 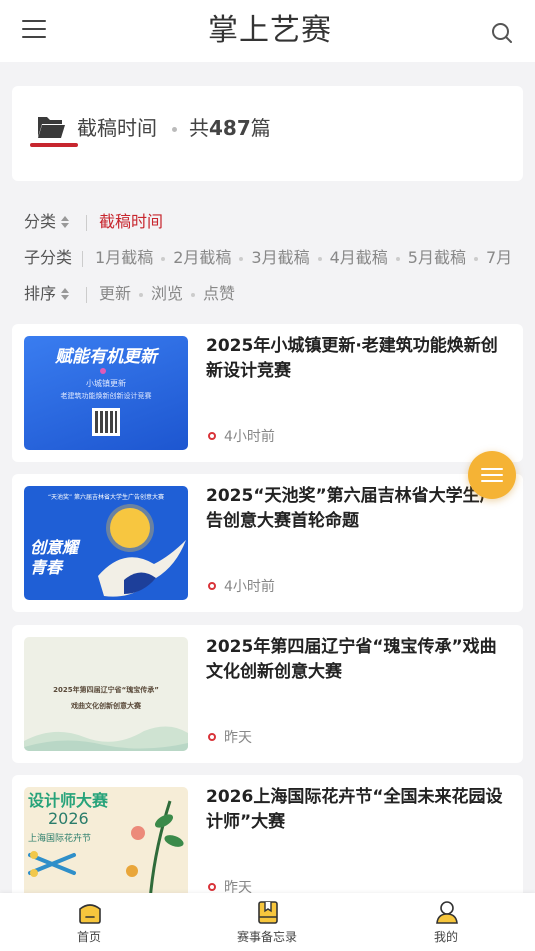 What do you see at coordinates (40, 294) in the screenshot?
I see `sort-label: 排序` at bounding box center [40, 294].